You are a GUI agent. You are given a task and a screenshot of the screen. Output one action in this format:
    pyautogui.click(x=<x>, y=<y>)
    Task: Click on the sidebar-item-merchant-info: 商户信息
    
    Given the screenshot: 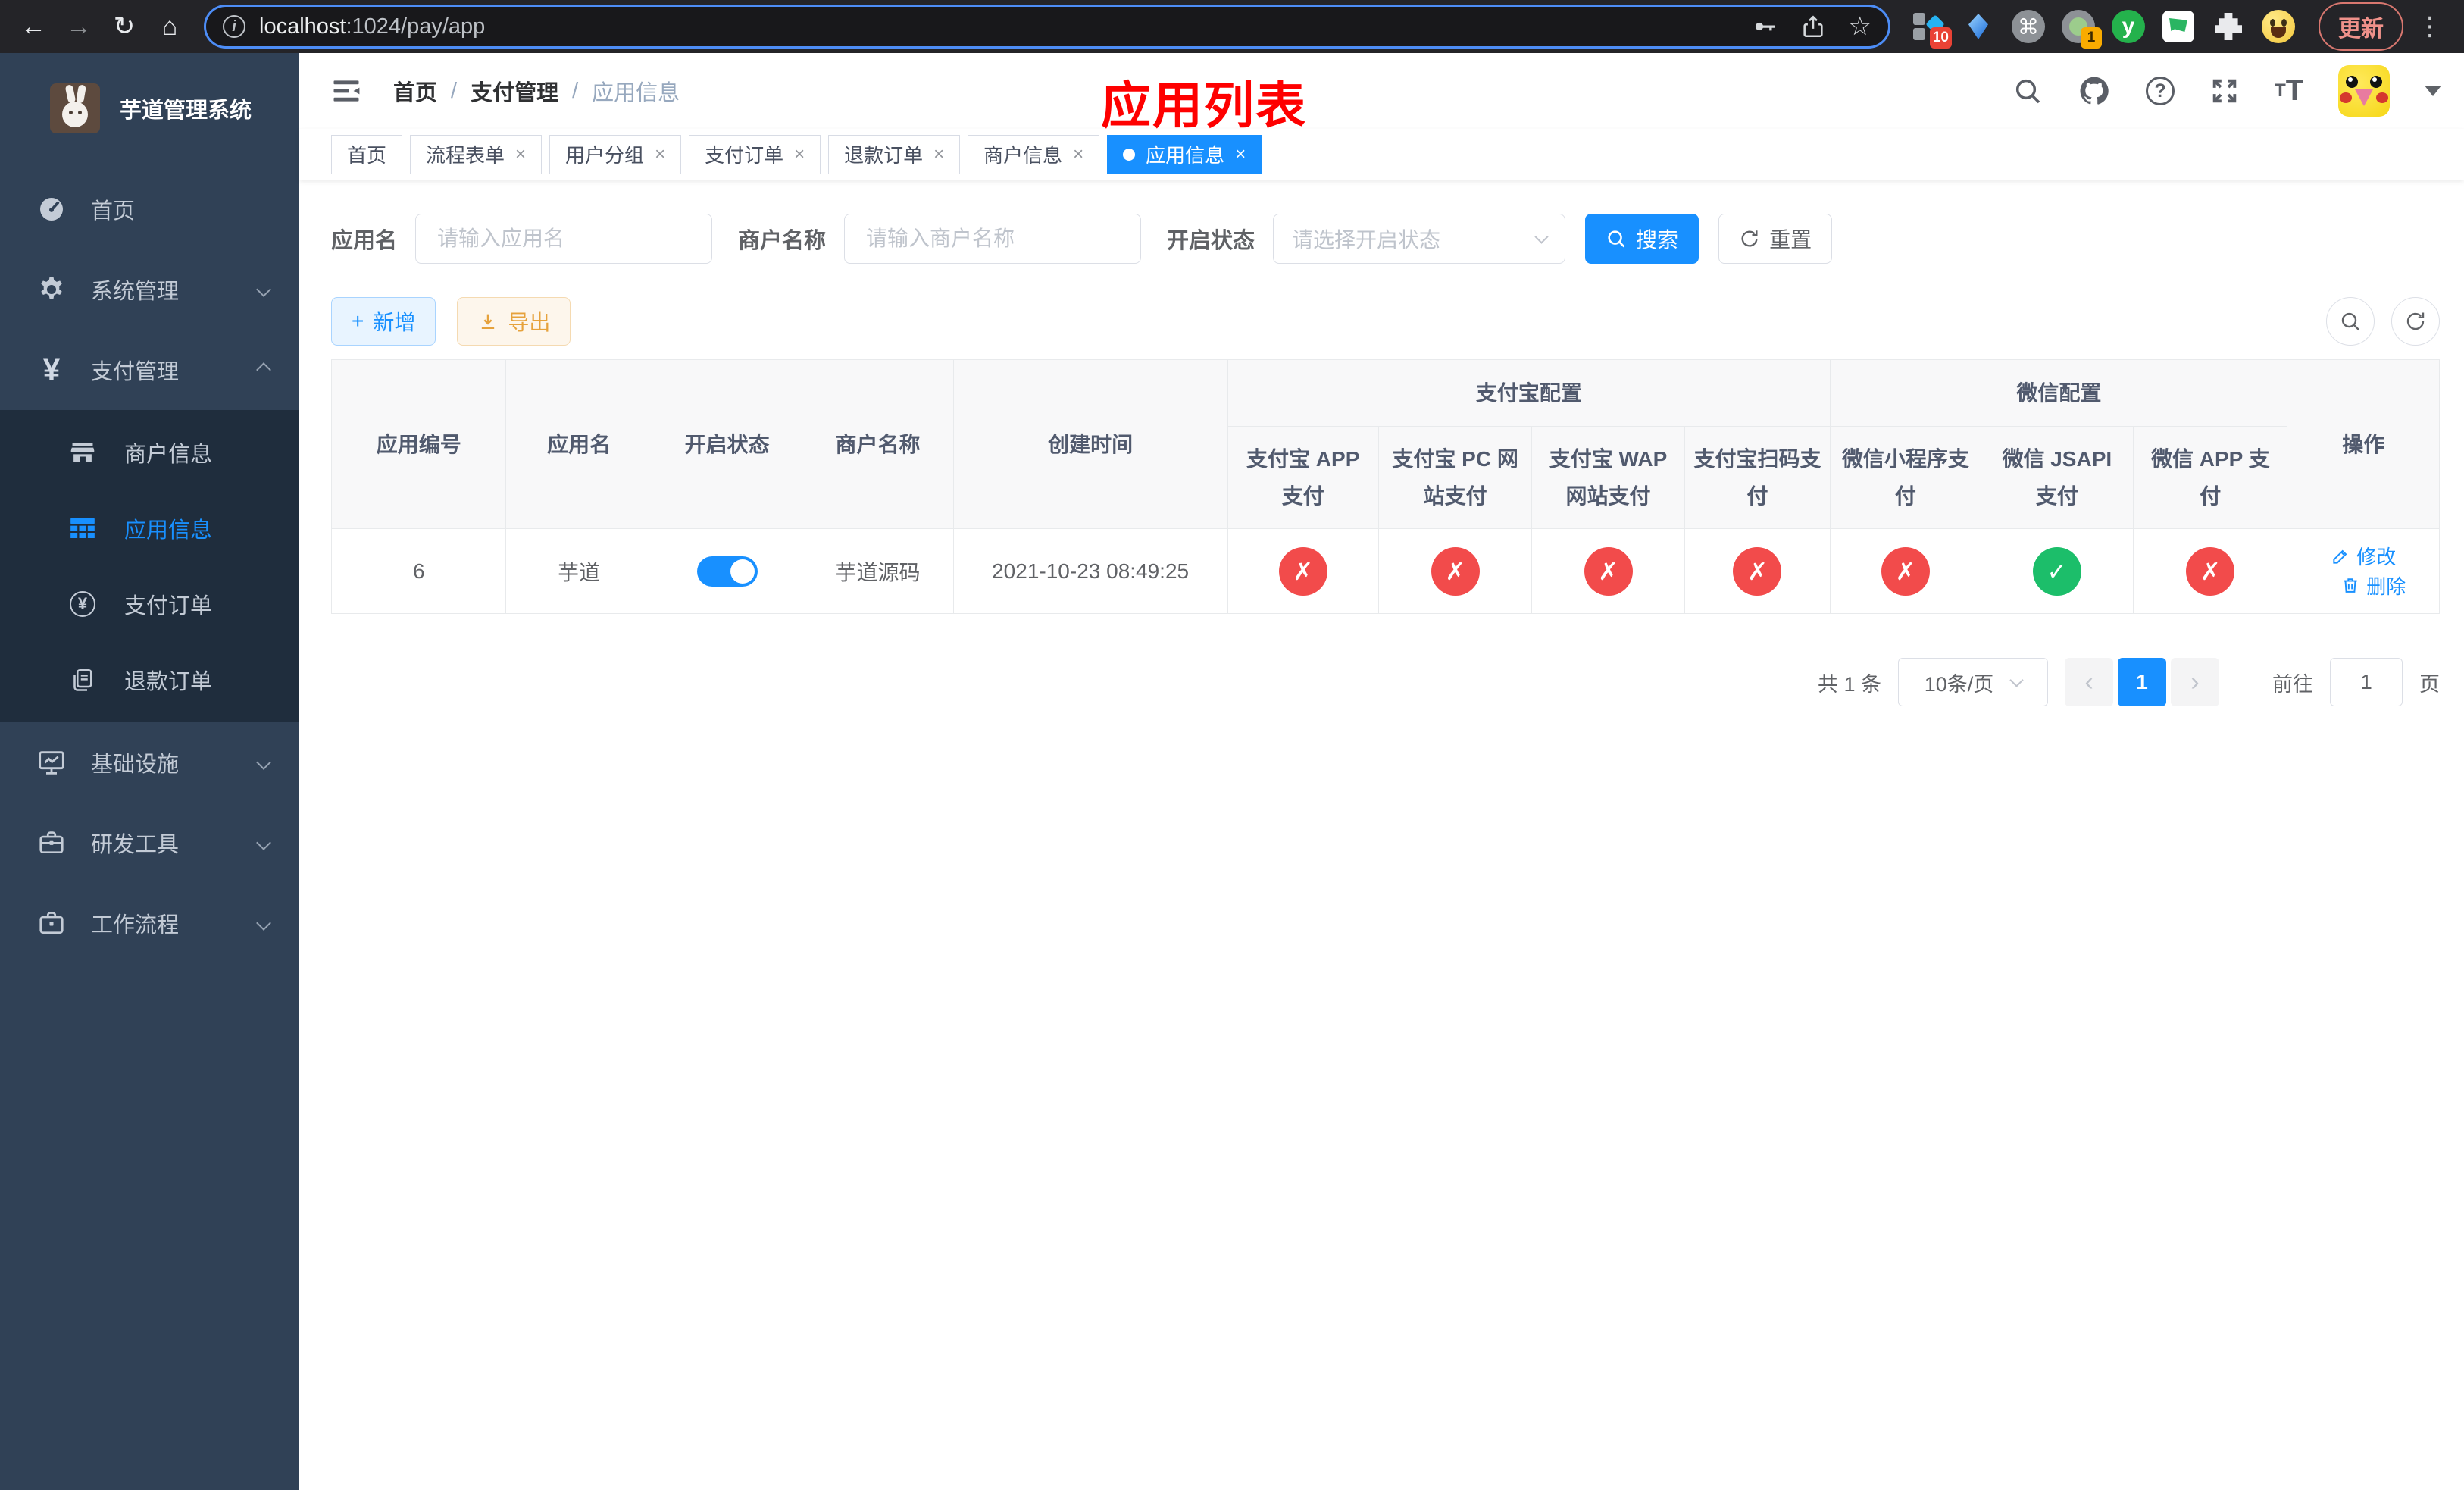 What is the action you would take?
    pyautogui.click(x=149, y=452)
    